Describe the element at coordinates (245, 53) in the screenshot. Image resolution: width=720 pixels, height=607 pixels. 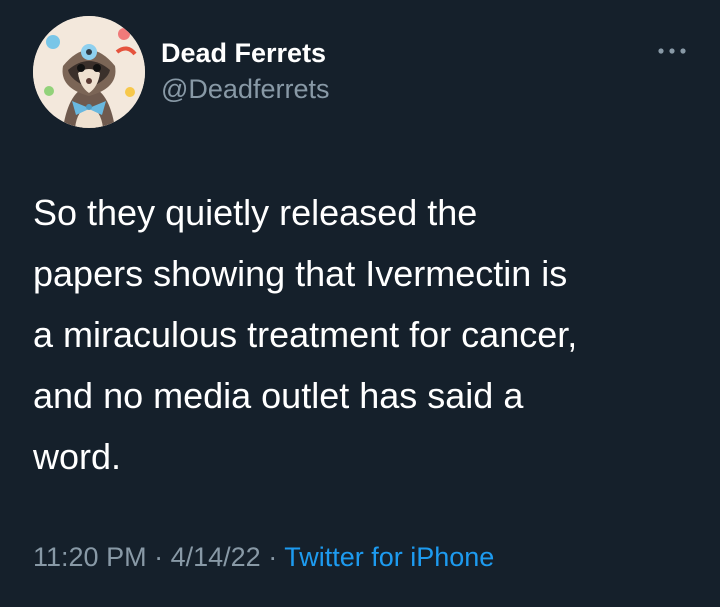
I see `author-display-name: Dead Ferrets` at that location.